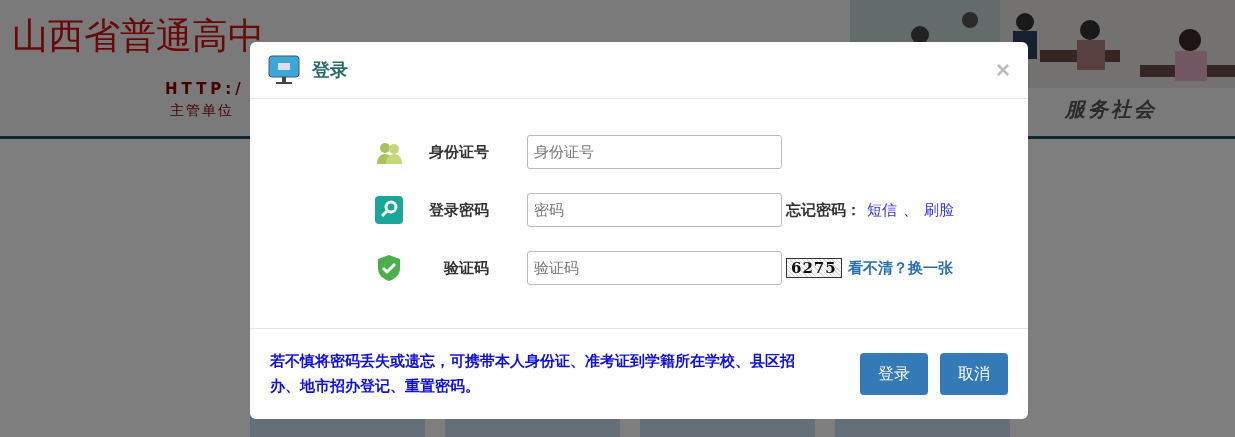 The height and width of the screenshot is (437, 1235). What do you see at coordinates (939, 210) in the screenshot?
I see `recovery-link: 刷脸` at bounding box center [939, 210].